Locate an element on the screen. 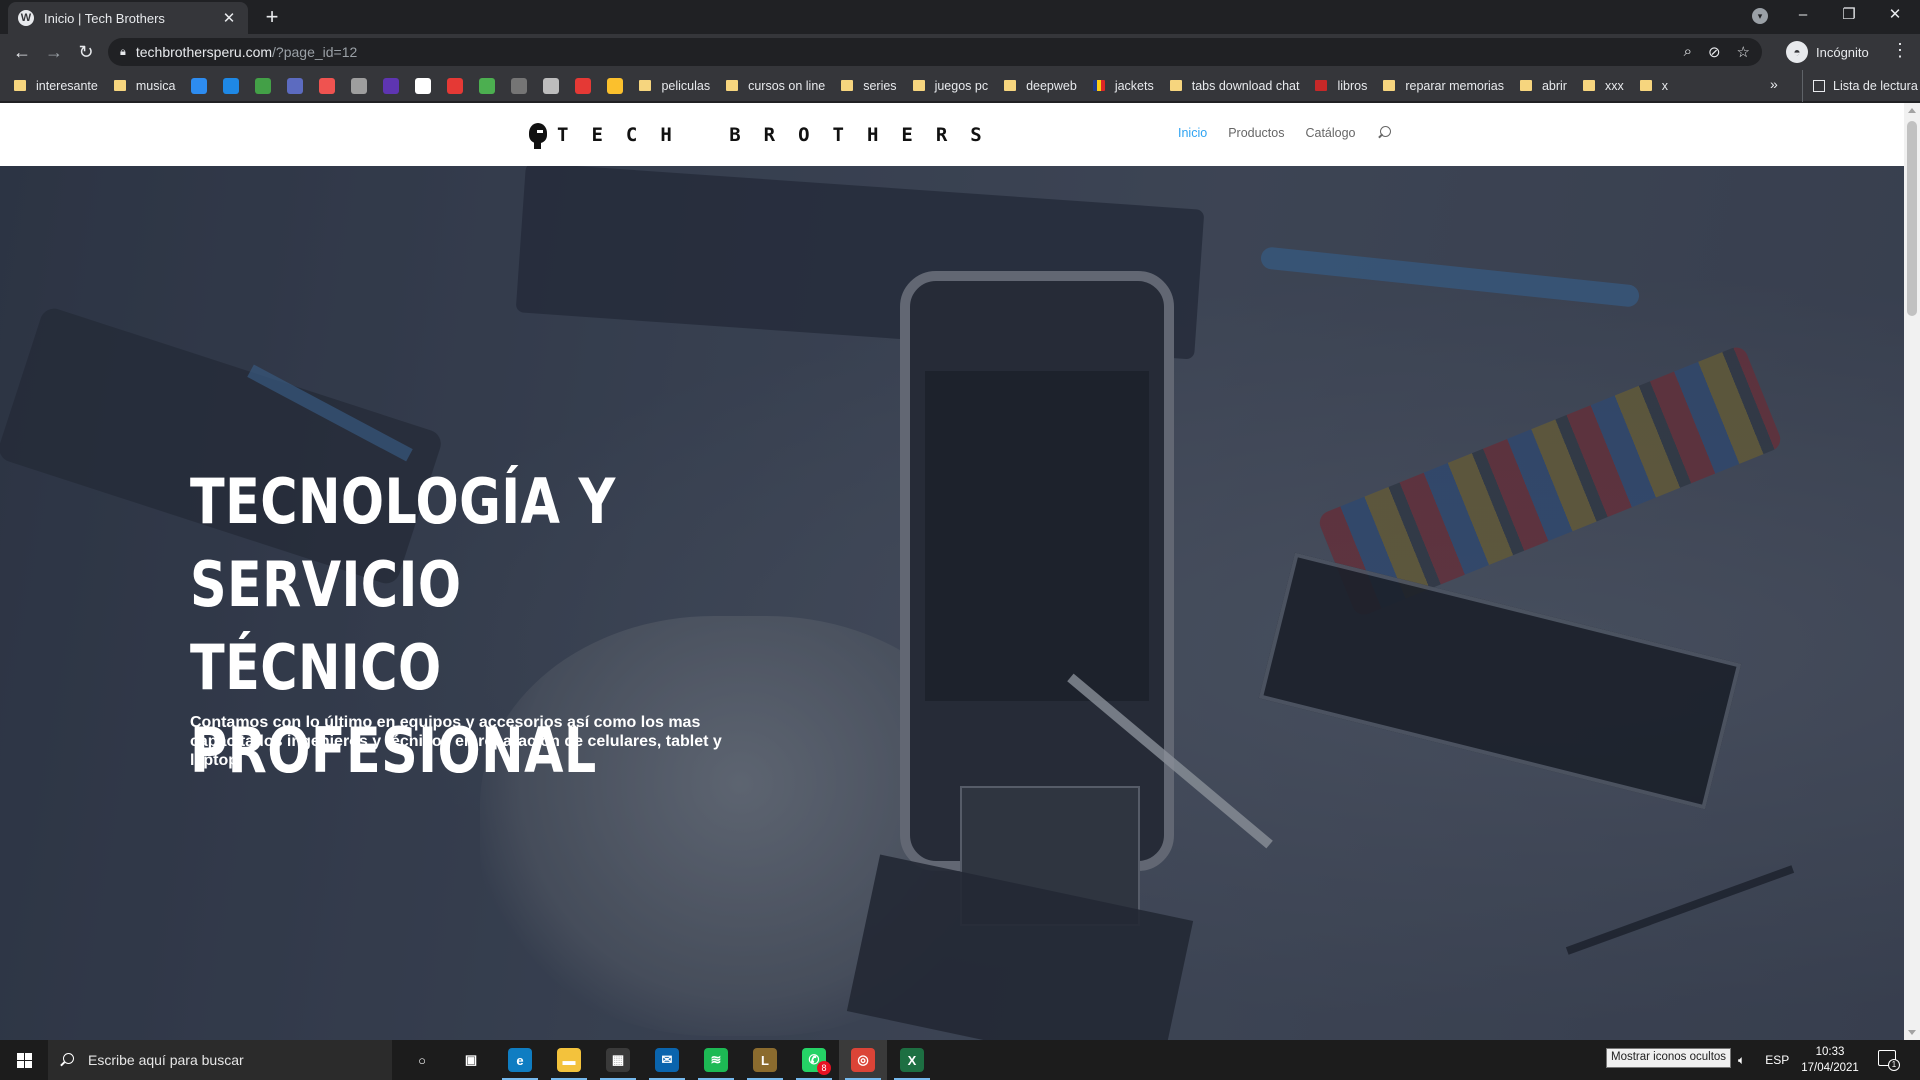  url-host: techbrothersperu.com is located at coordinates (204, 52).